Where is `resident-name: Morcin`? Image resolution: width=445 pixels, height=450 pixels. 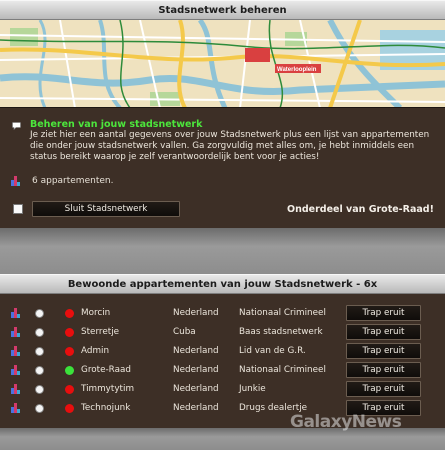
resident-name: Morcin is located at coordinates (95, 313).